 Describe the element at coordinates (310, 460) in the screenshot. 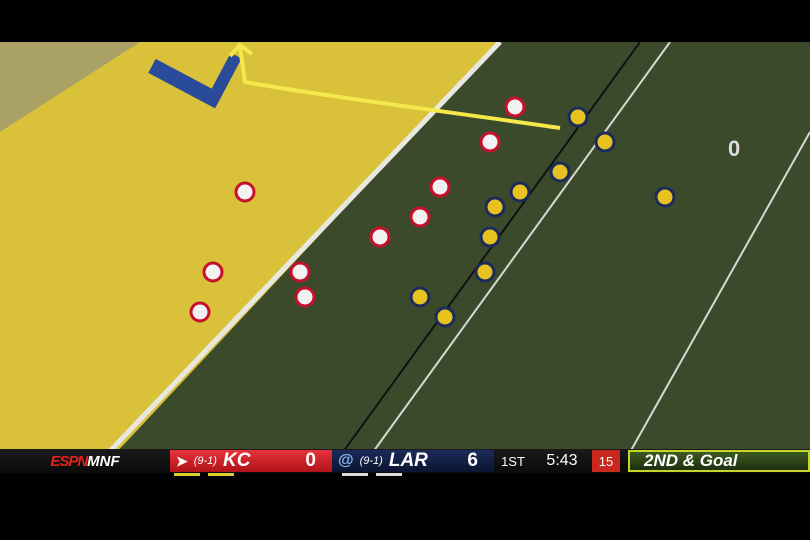

I see `away-score: 0` at that location.